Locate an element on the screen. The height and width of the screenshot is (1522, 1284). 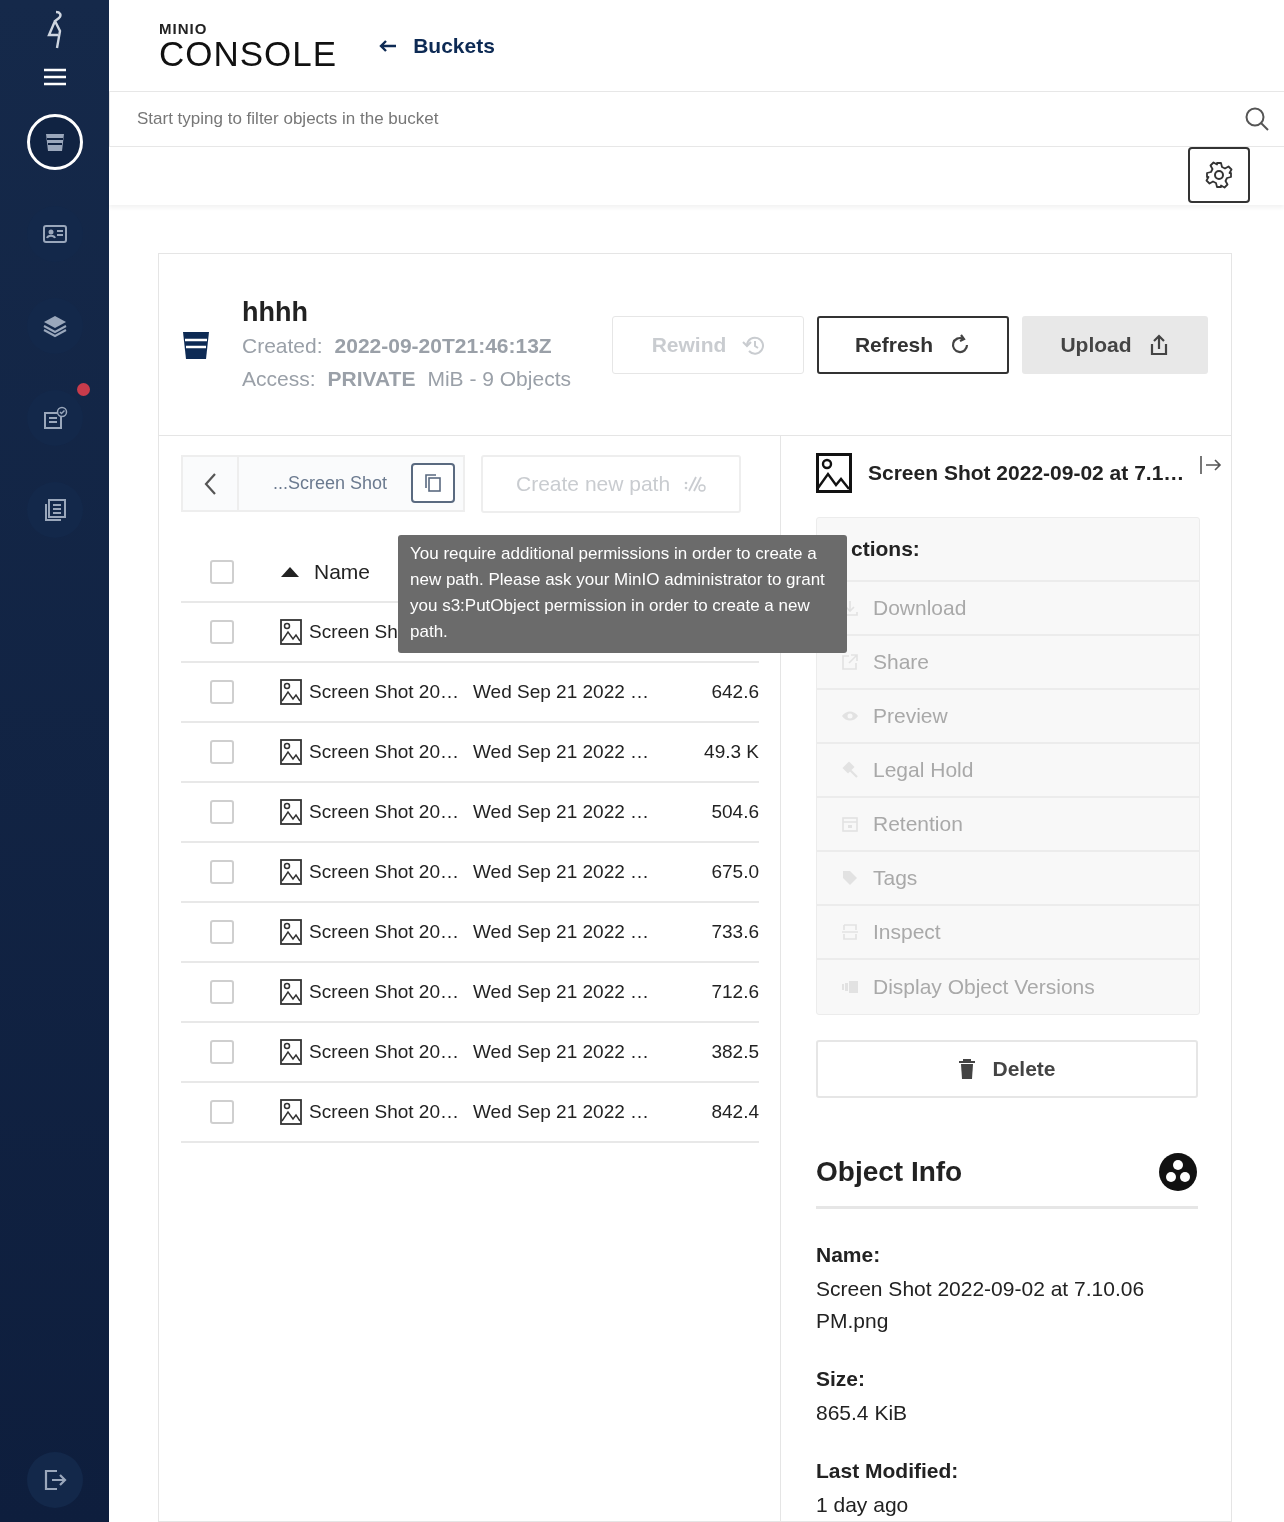
file-size: 842.4 is located at coordinates (734, 1112).